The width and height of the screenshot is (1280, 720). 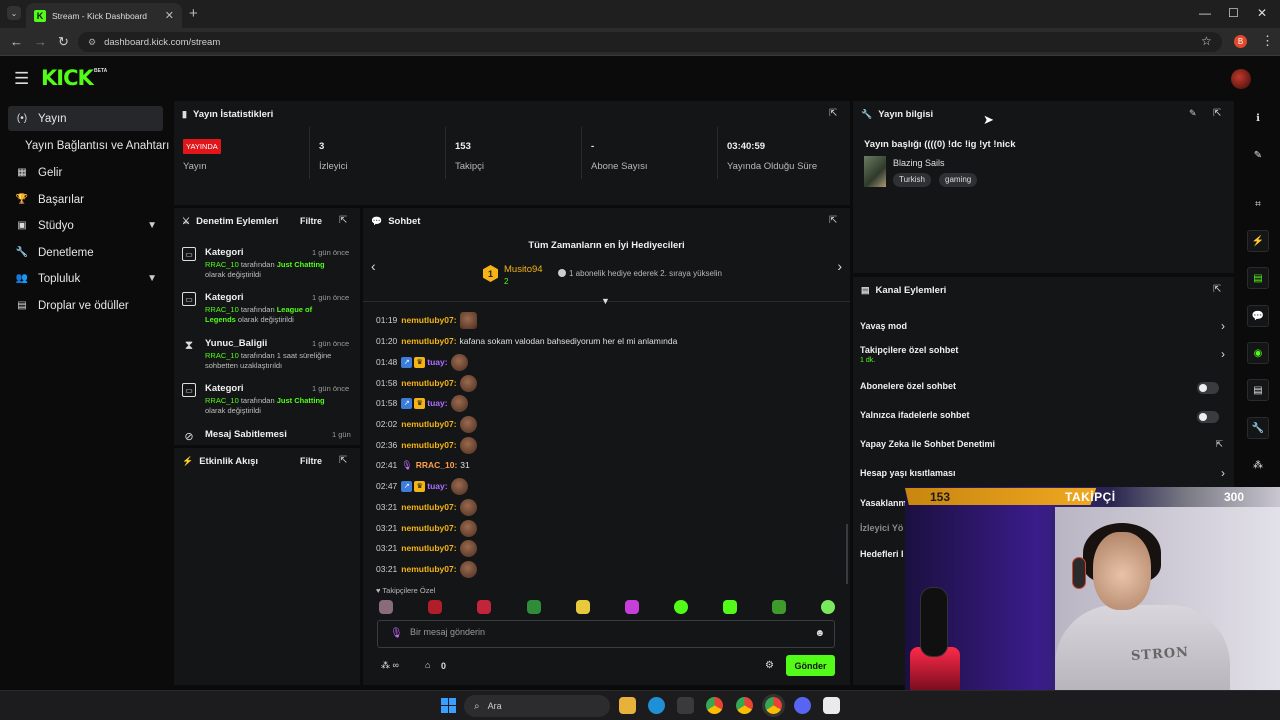 I want to click on url-field: ⚙ dashboard.kick.com/stream, so click(x=650, y=42).